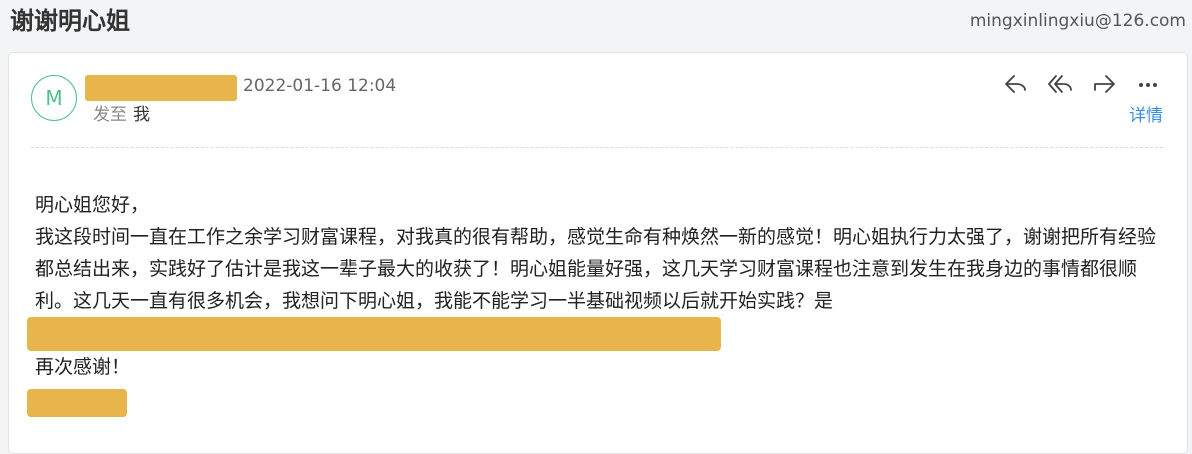 Image resolution: width=1192 pixels, height=454 pixels. Describe the element at coordinates (77, 403) in the screenshot. I see `redacted-signature` at that location.